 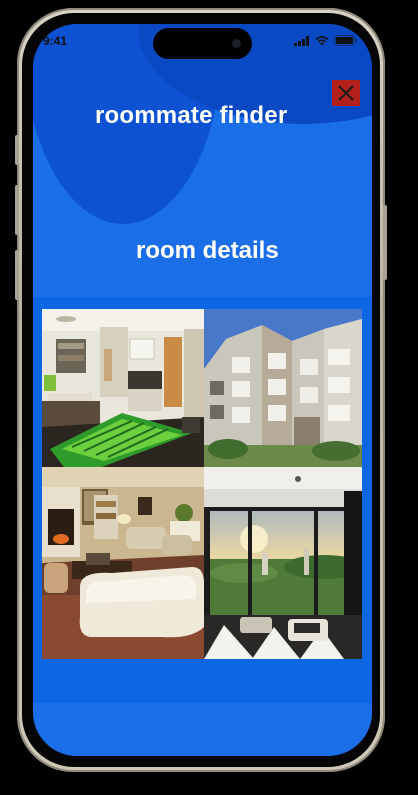 I want to click on dynamic-island, so click(x=202, y=43).